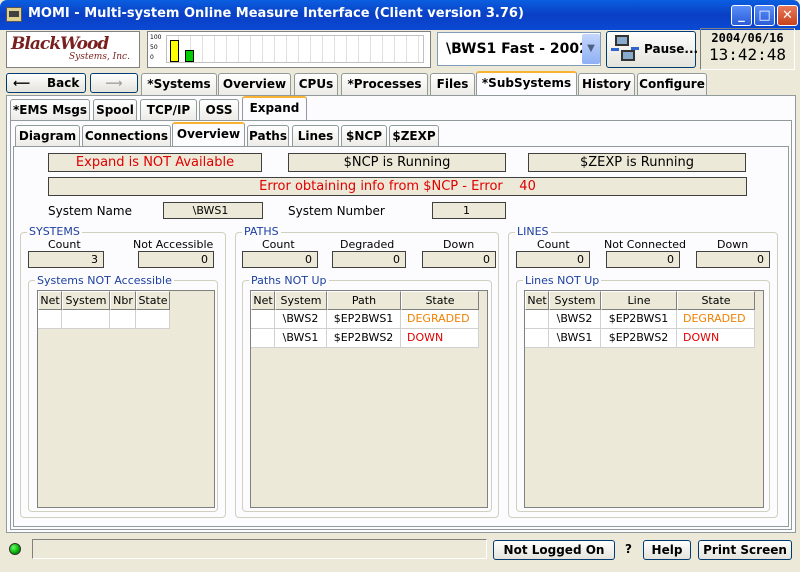 The width and height of the screenshot is (800, 572). Describe the element at coordinates (639, 300) in the screenshot. I see `column-header: Line` at that location.